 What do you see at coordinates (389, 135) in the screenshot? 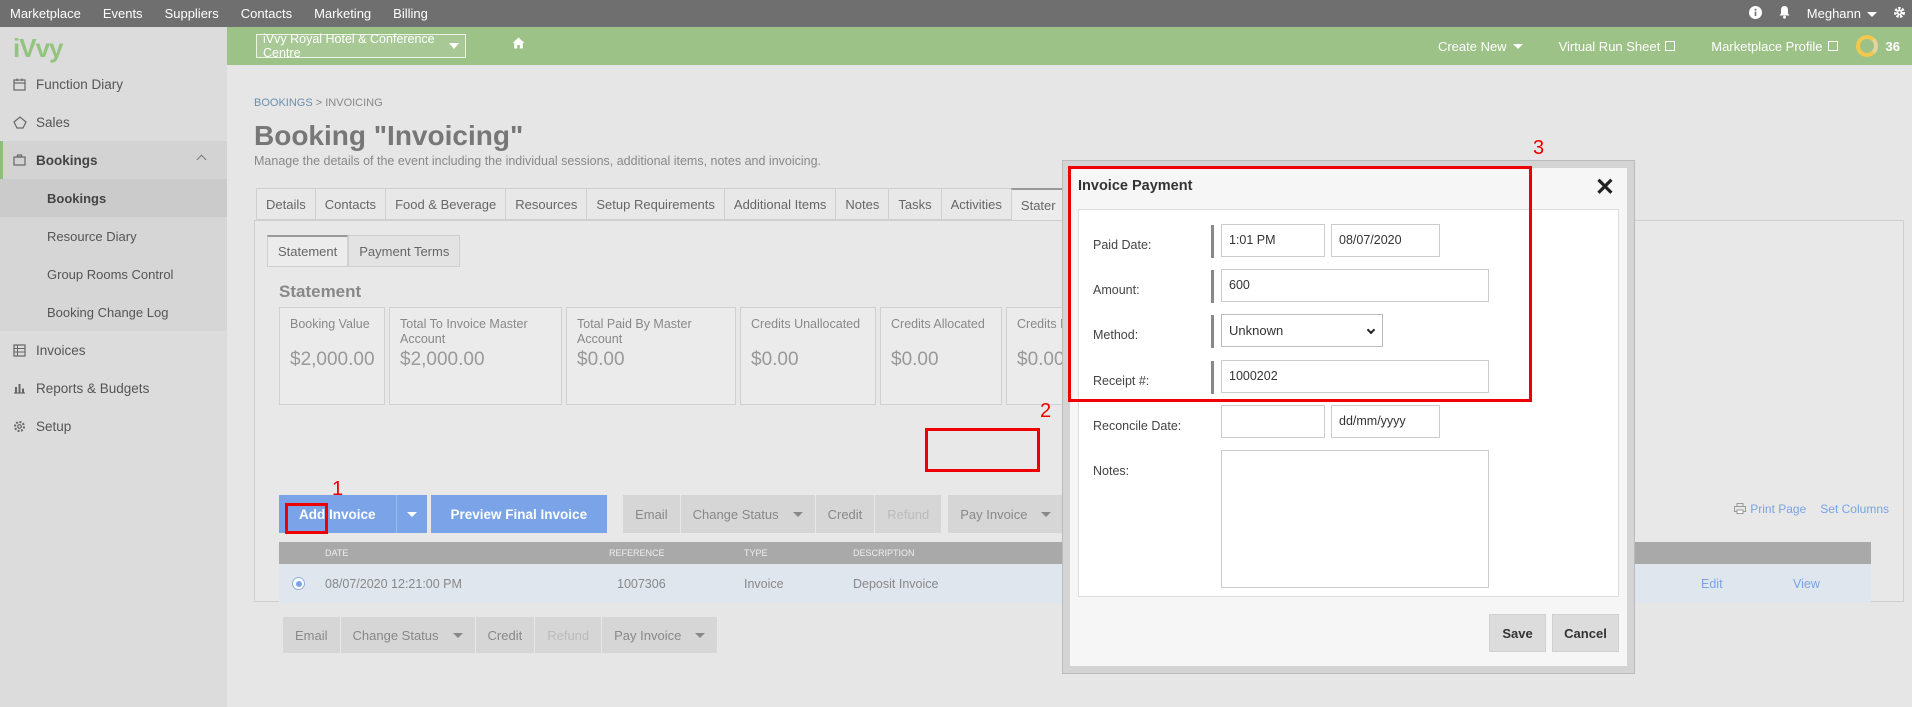
I see `page-title: Booking "Invoicing"` at bounding box center [389, 135].